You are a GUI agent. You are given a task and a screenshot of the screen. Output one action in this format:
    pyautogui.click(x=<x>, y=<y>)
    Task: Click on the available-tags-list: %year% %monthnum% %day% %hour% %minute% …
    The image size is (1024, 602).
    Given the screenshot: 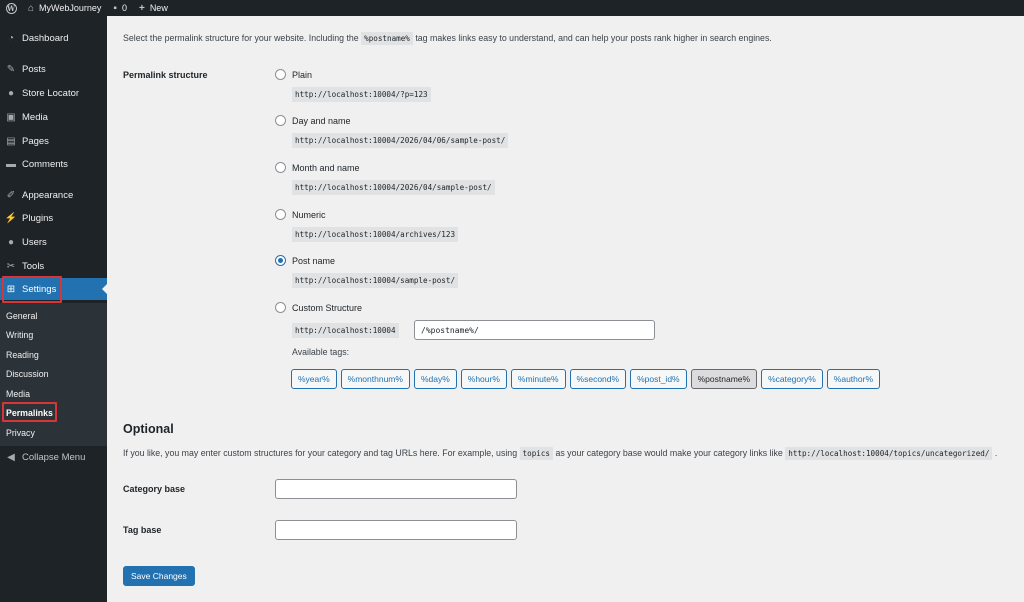 What is the action you would take?
    pyautogui.click(x=587, y=379)
    